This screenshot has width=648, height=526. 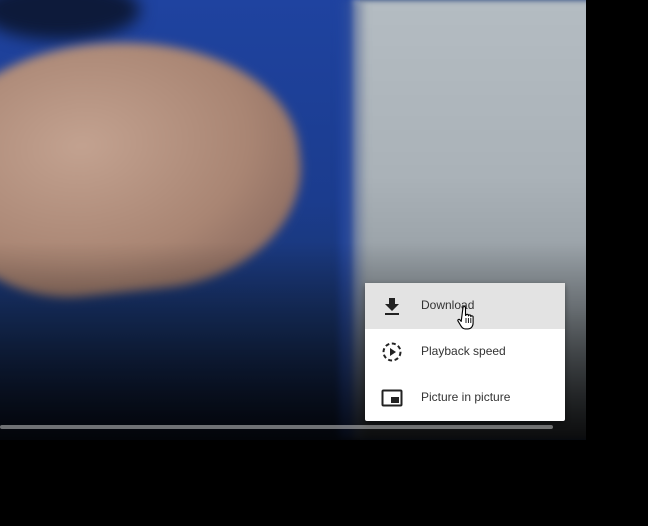 I want to click on menu-item-playback-speed: Playback speed, so click(x=465, y=352).